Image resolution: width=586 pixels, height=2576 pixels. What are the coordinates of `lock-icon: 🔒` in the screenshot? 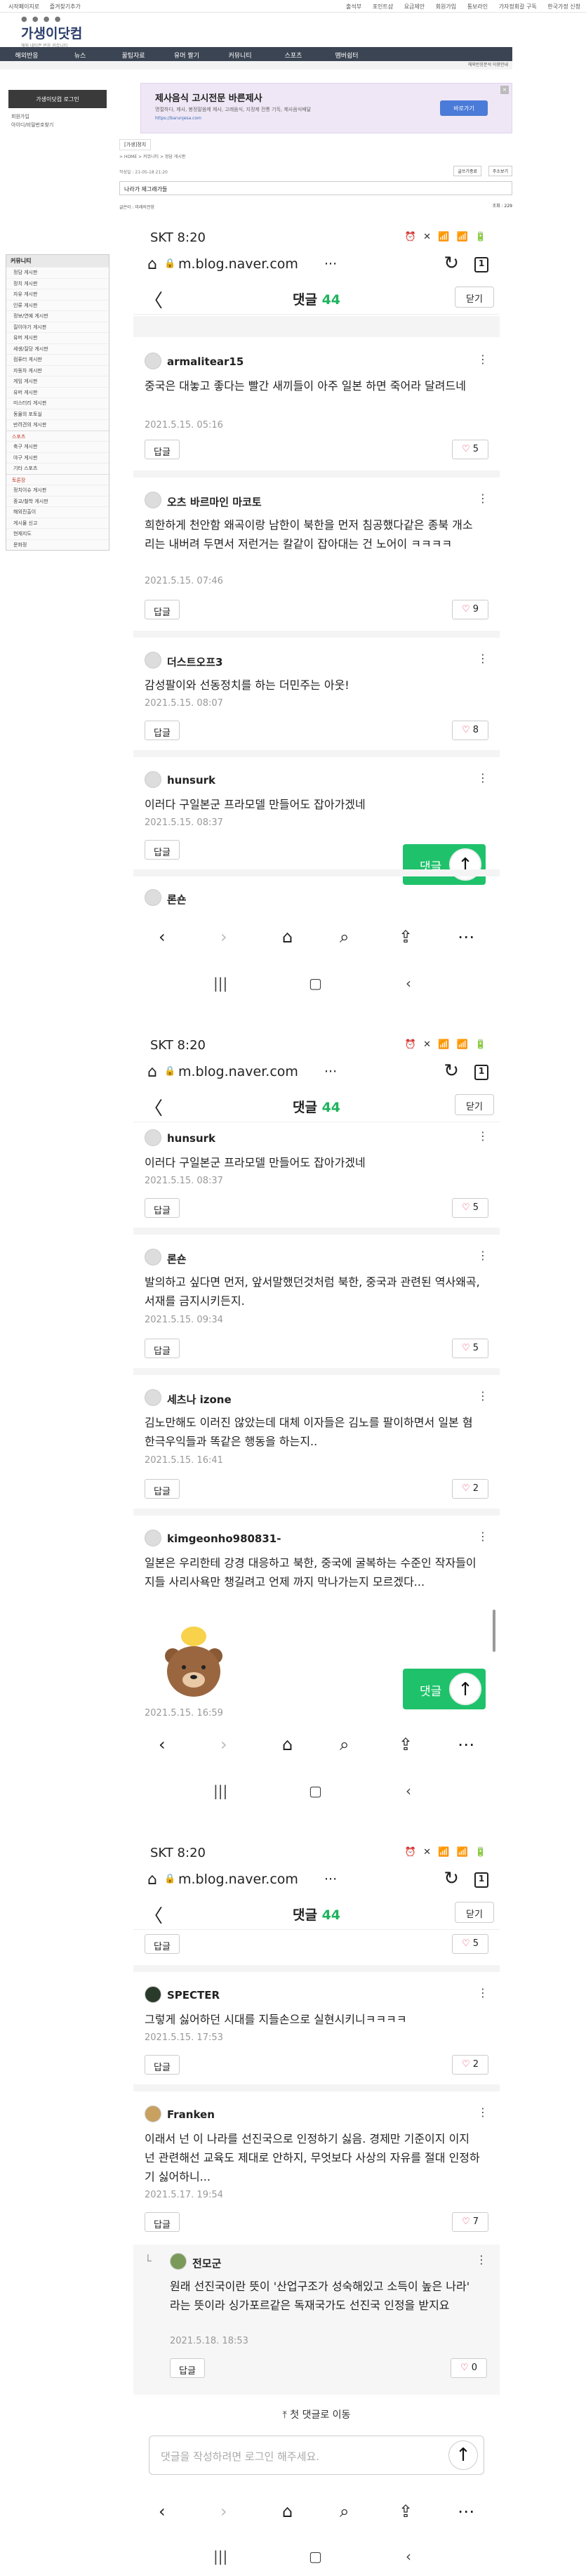 It's located at (169, 1879).